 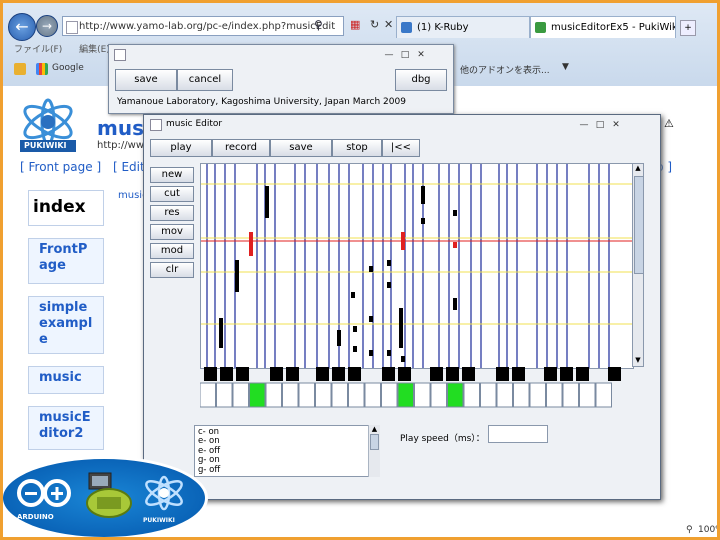 What do you see at coordinates (66, 325) in the screenshot?
I see `sidebar-item-simpleexample: simpleexample` at bounding box center [66, 325].